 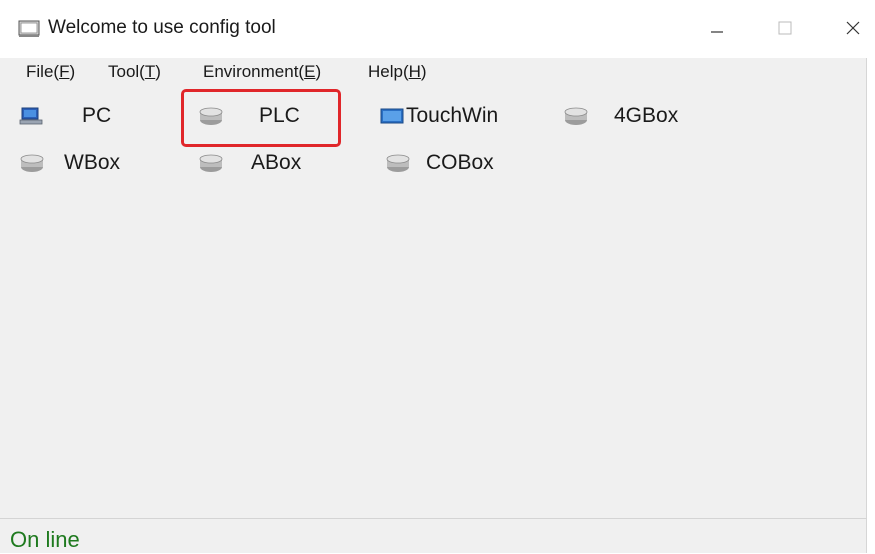 What do you see at coordinates (29, 28) in the screenshot?
I see `app-icon` at bounding box center [29, 28].